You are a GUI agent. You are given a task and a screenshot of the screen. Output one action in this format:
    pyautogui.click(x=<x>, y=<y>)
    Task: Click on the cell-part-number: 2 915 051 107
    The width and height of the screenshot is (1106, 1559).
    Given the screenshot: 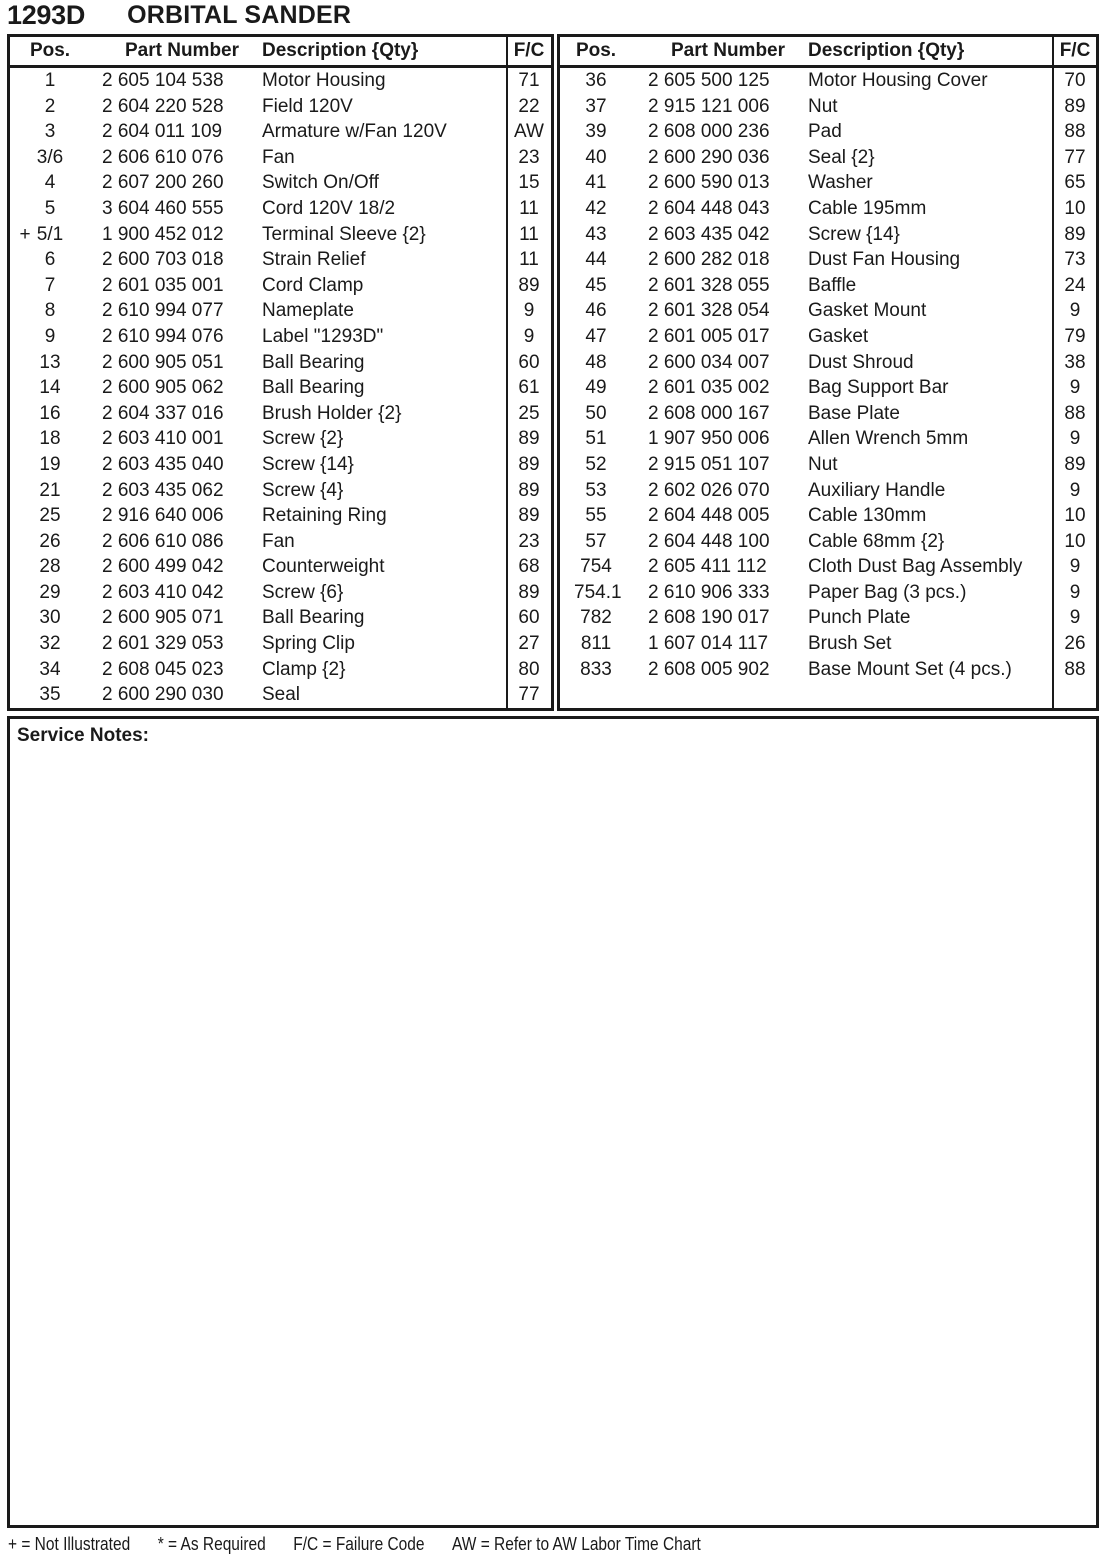 What is the action you would take?
    pyautogui.click(x=709, y=464)
    